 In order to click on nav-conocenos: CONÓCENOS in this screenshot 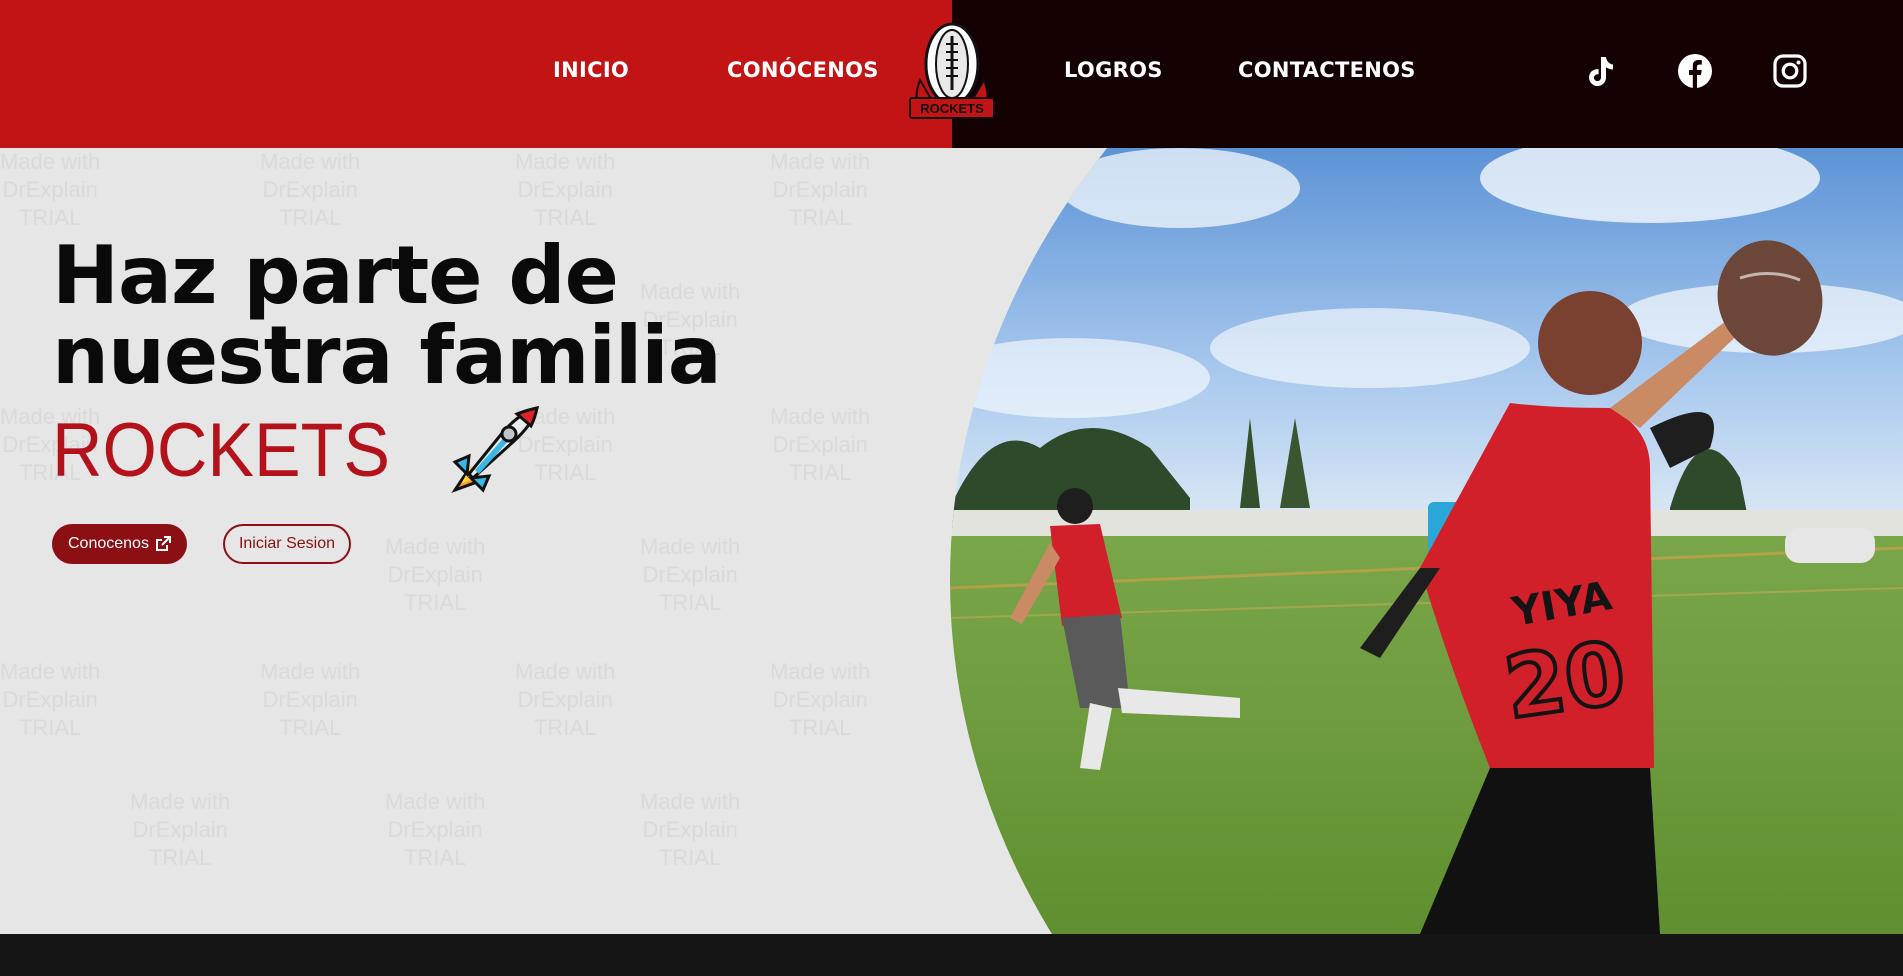, I will do `click(803, 70)`.